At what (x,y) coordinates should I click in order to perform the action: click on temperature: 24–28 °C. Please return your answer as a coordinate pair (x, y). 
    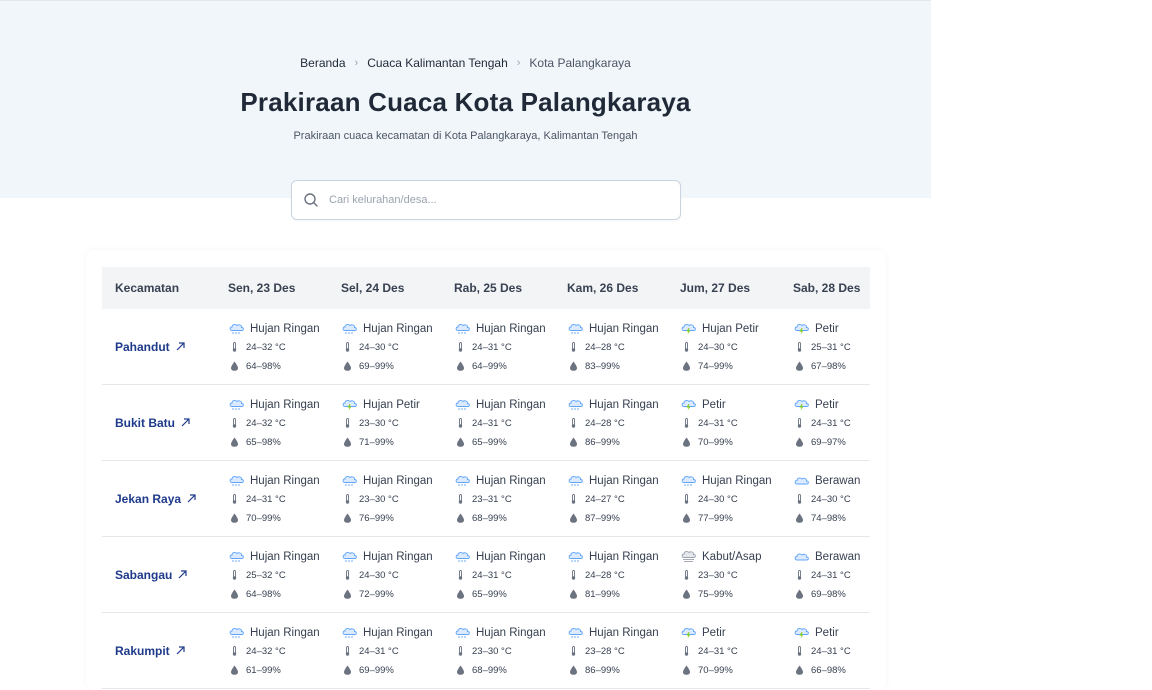
    Looking at the image, I should click on (617, 575).